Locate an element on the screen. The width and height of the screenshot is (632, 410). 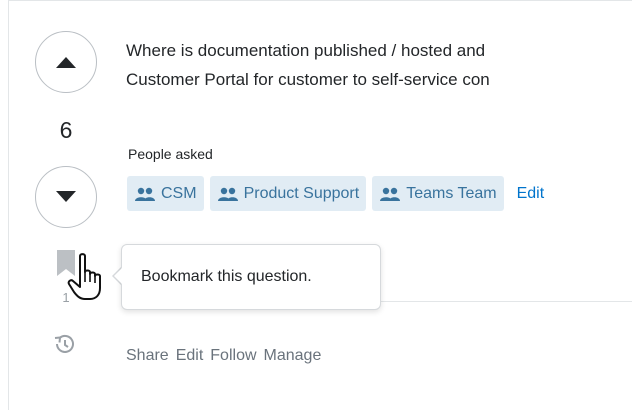
tag-label: Teams Team is located at coordinates (451, 193).